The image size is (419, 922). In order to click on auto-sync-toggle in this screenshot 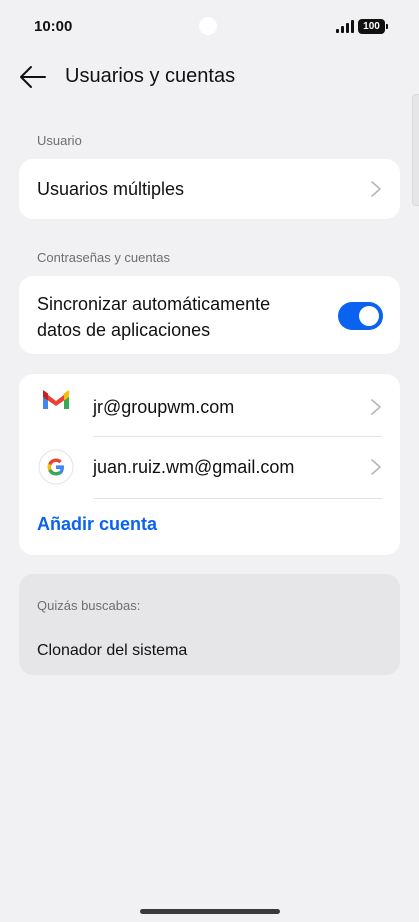, I will do `click(360, 316)`.